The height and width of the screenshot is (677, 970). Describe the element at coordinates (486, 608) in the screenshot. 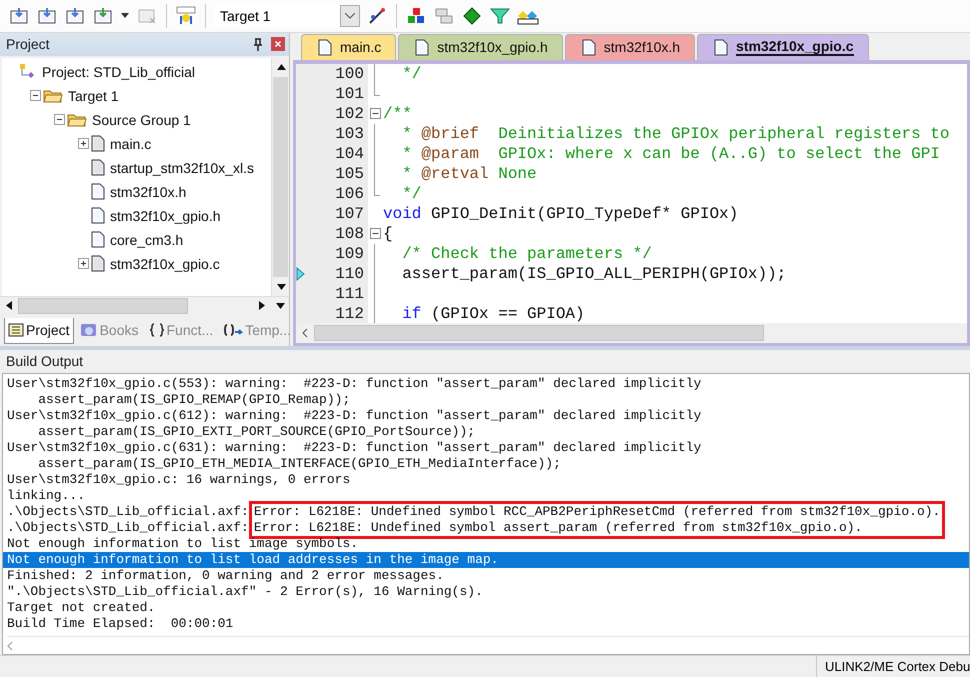

I see `output-line: Target not created.` at that location.